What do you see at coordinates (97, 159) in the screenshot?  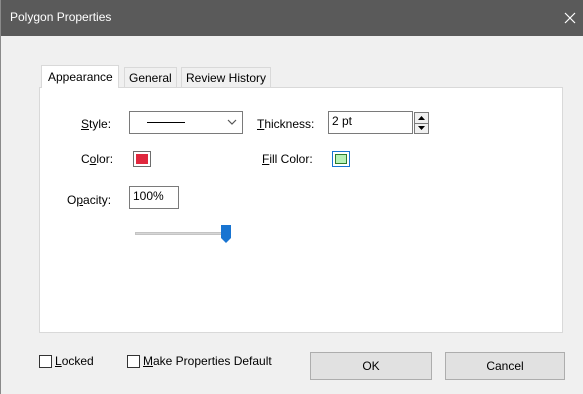 I see `color-label: Color:` at bounding box center [97, 159].